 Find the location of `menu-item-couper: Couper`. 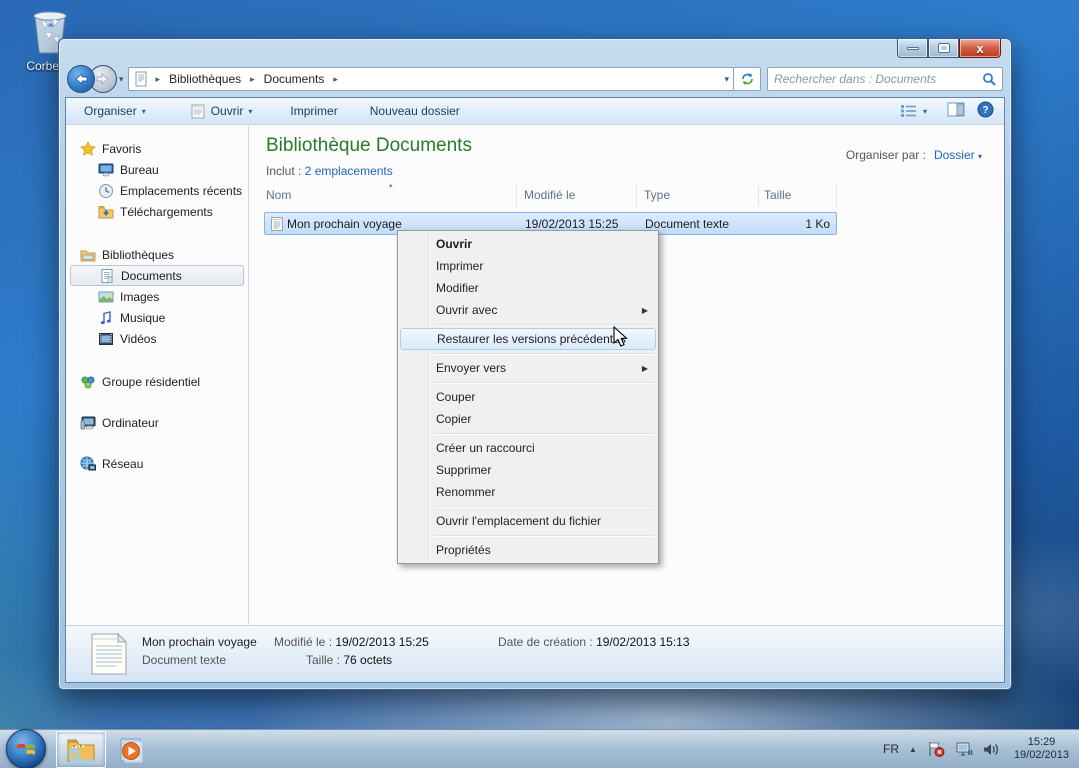

menu-item-couper: Couper is located at coordinates (528, 397).